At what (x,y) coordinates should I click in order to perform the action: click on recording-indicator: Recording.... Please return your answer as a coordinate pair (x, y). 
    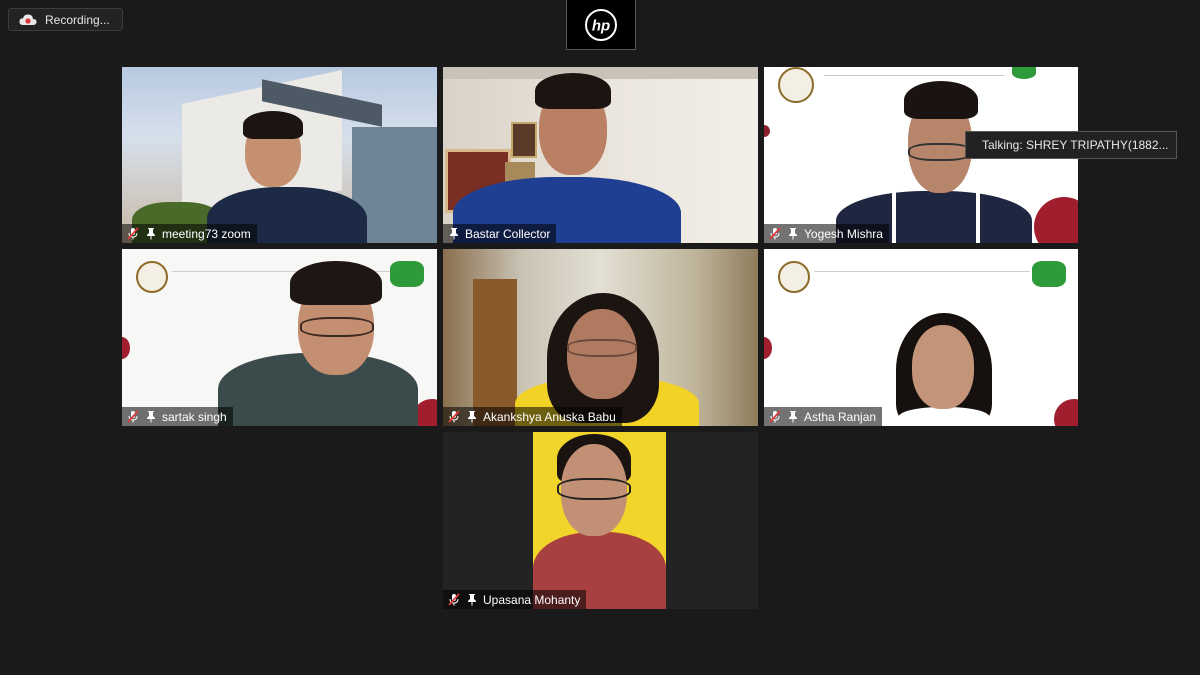
    Looking at the image, I should click on (65, 19).